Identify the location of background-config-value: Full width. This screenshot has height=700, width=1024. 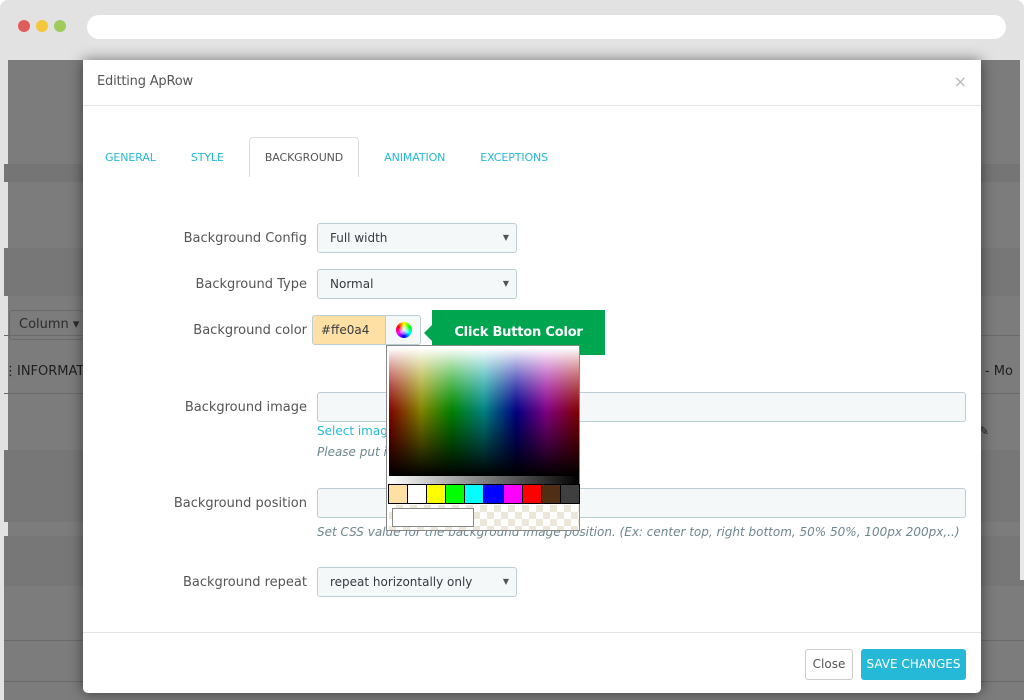
(359, 238).